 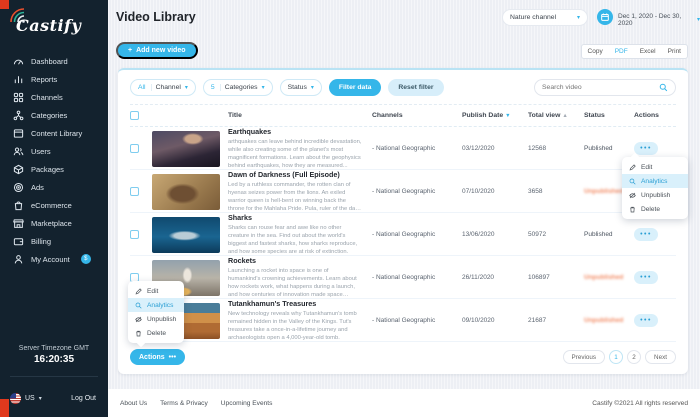 What do you see at coordinates (632, 195) in the screenshot?
I see `eye-off-icon` at bounding box center [632, 195].